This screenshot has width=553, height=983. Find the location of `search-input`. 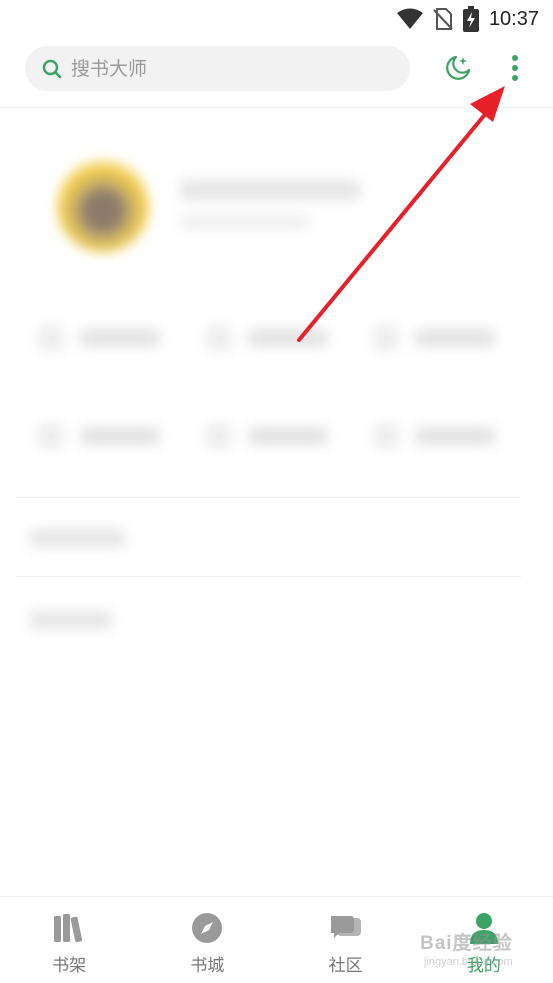

search-input is located at coordinates (221, 68).